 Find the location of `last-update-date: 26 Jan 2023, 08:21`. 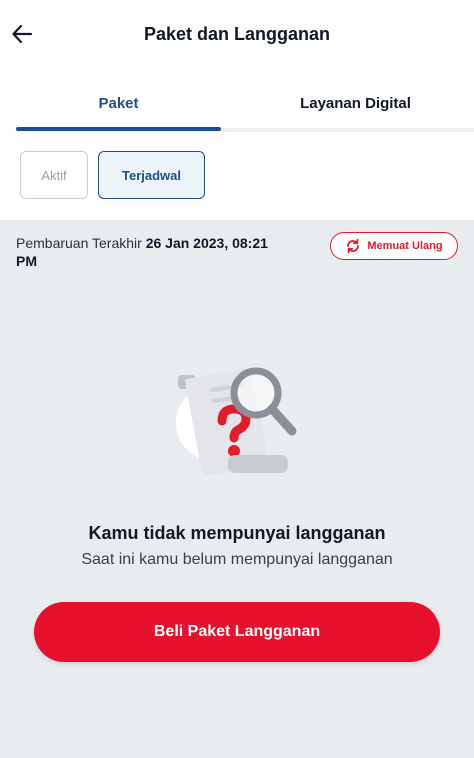

last-update-date: 26 Jan 2023, 08:21 is located at coordinates (206, 243).